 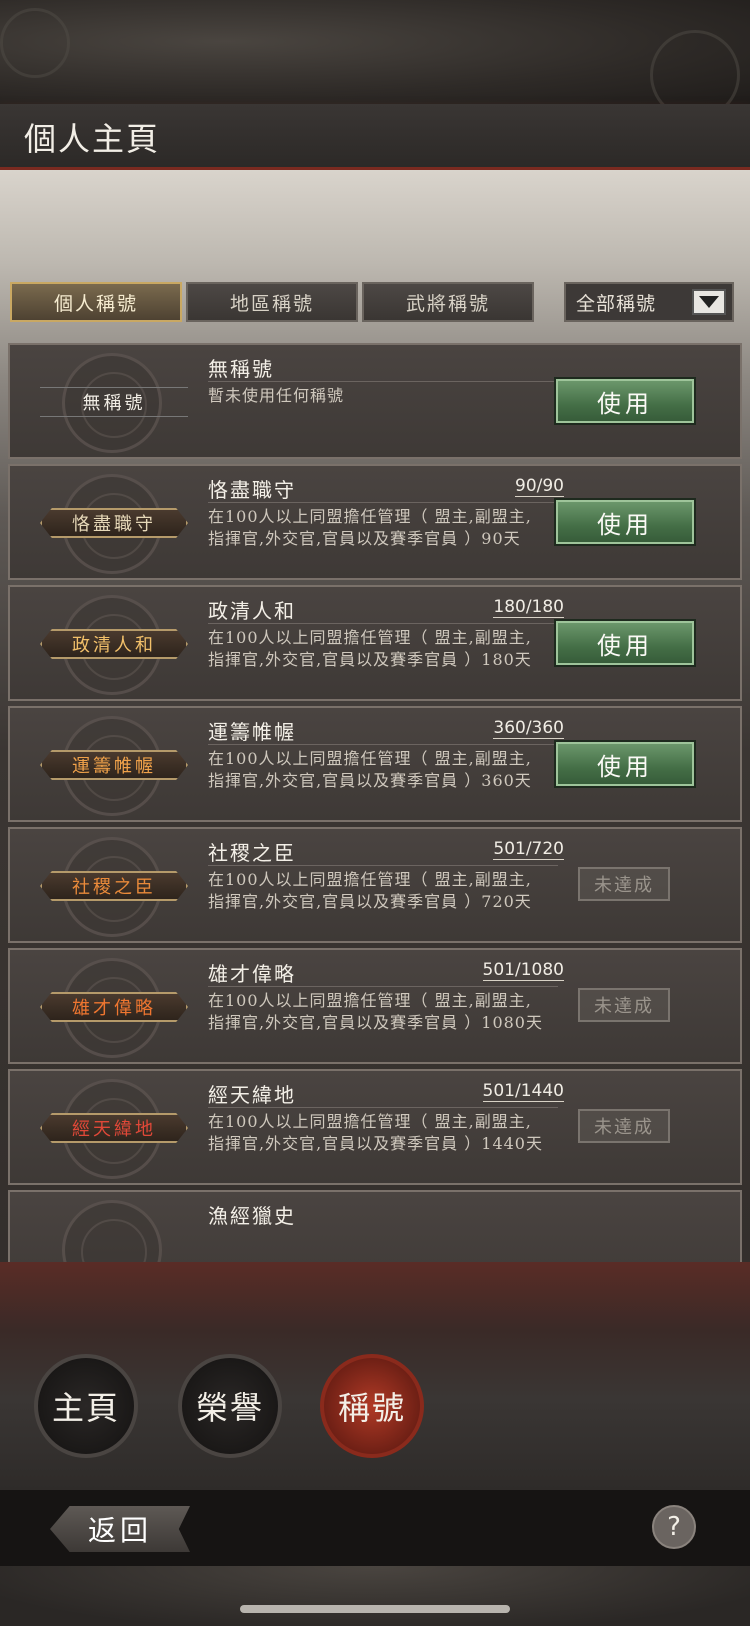 What do you see at coordinates (114, 523) in the screenshot?
I see `title-plate: 恪盡職守` at bounding box center [114, 523].